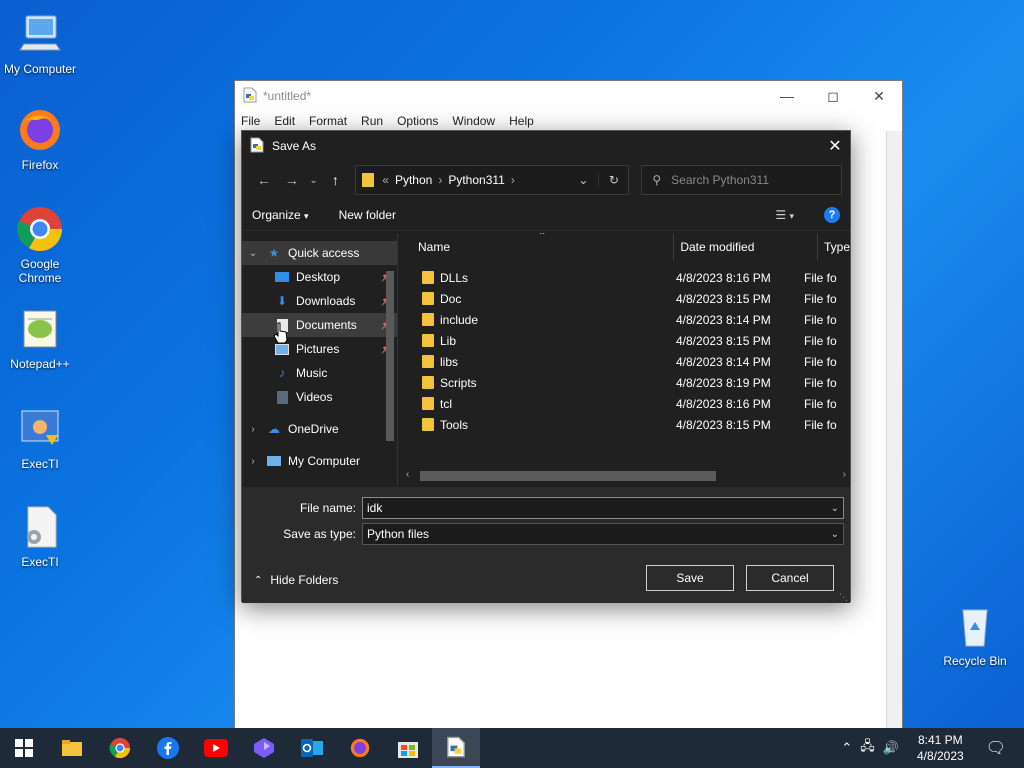 This screenshot has width=1024, height=768. I want to click on dialog-close-icon: ✕, so click(835, 146).